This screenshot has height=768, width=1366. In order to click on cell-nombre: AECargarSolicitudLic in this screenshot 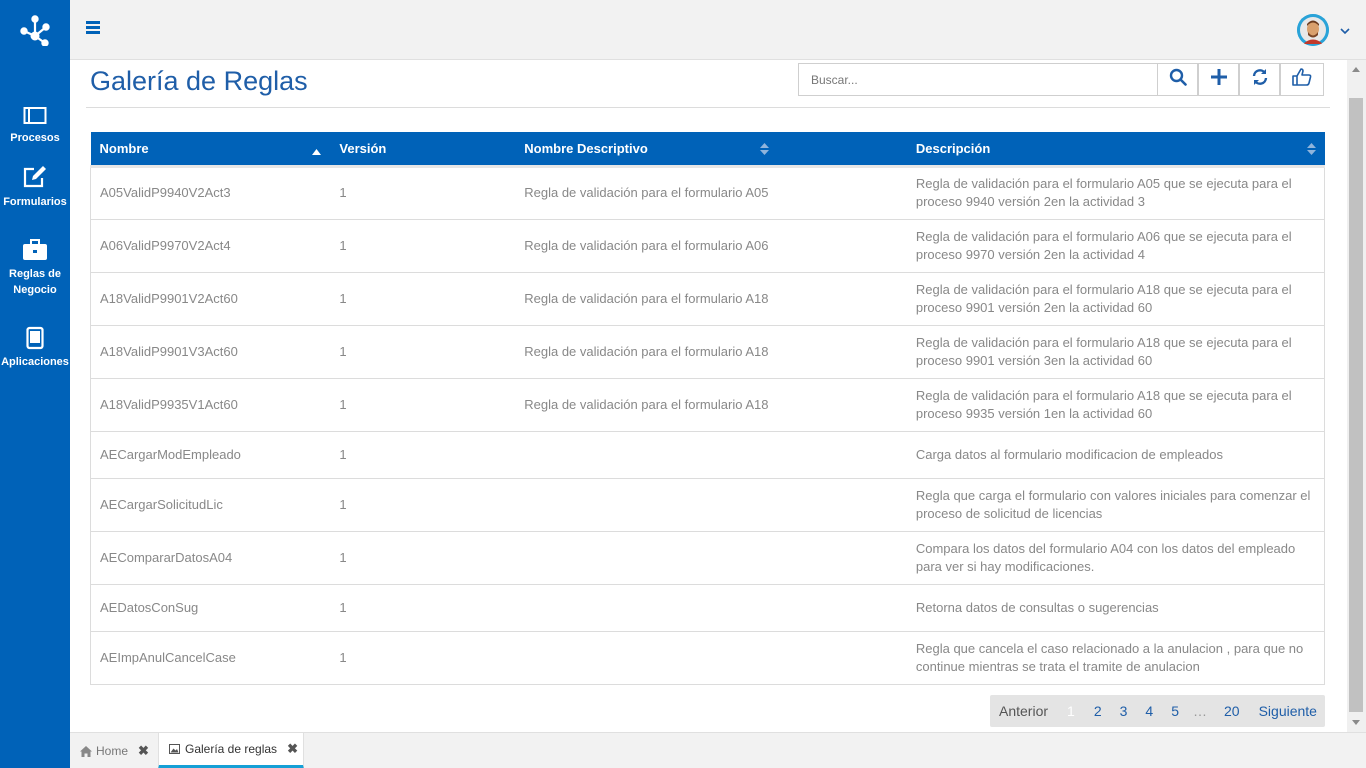, I will do `click(210, 504)`.